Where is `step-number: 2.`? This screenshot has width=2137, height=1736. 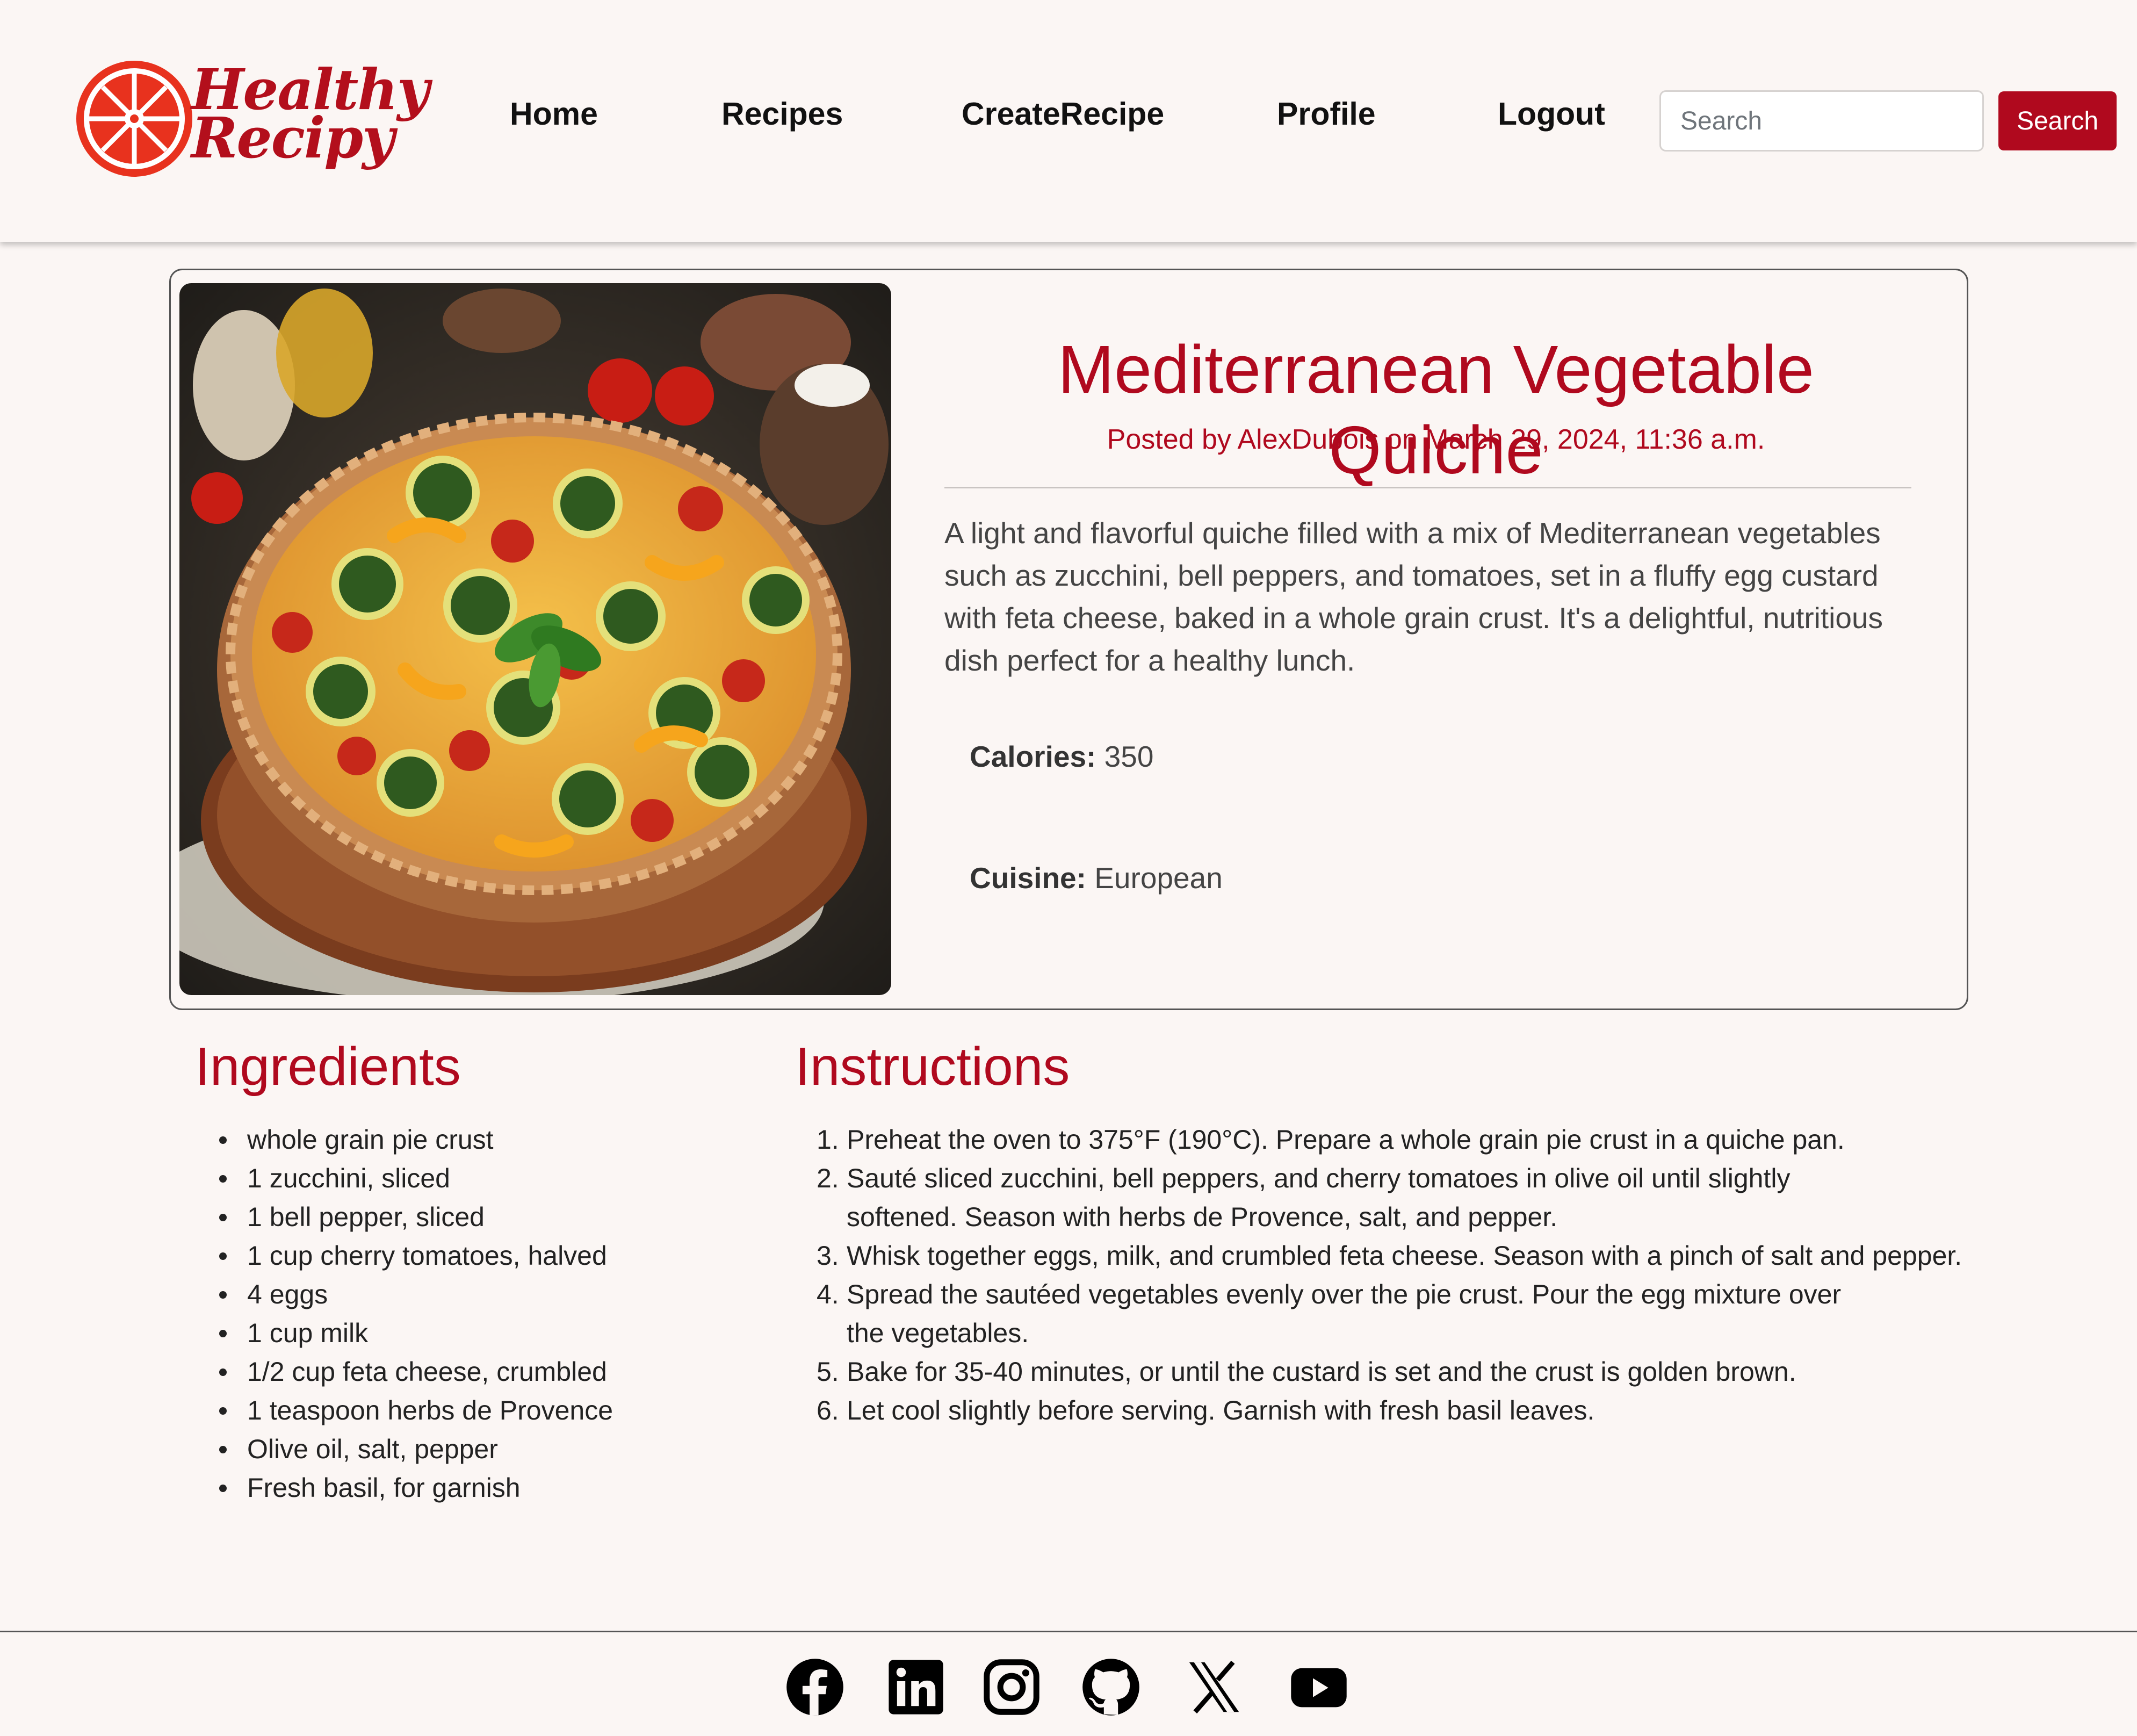
step-number: 2. is located at coordinates (828, 1178).